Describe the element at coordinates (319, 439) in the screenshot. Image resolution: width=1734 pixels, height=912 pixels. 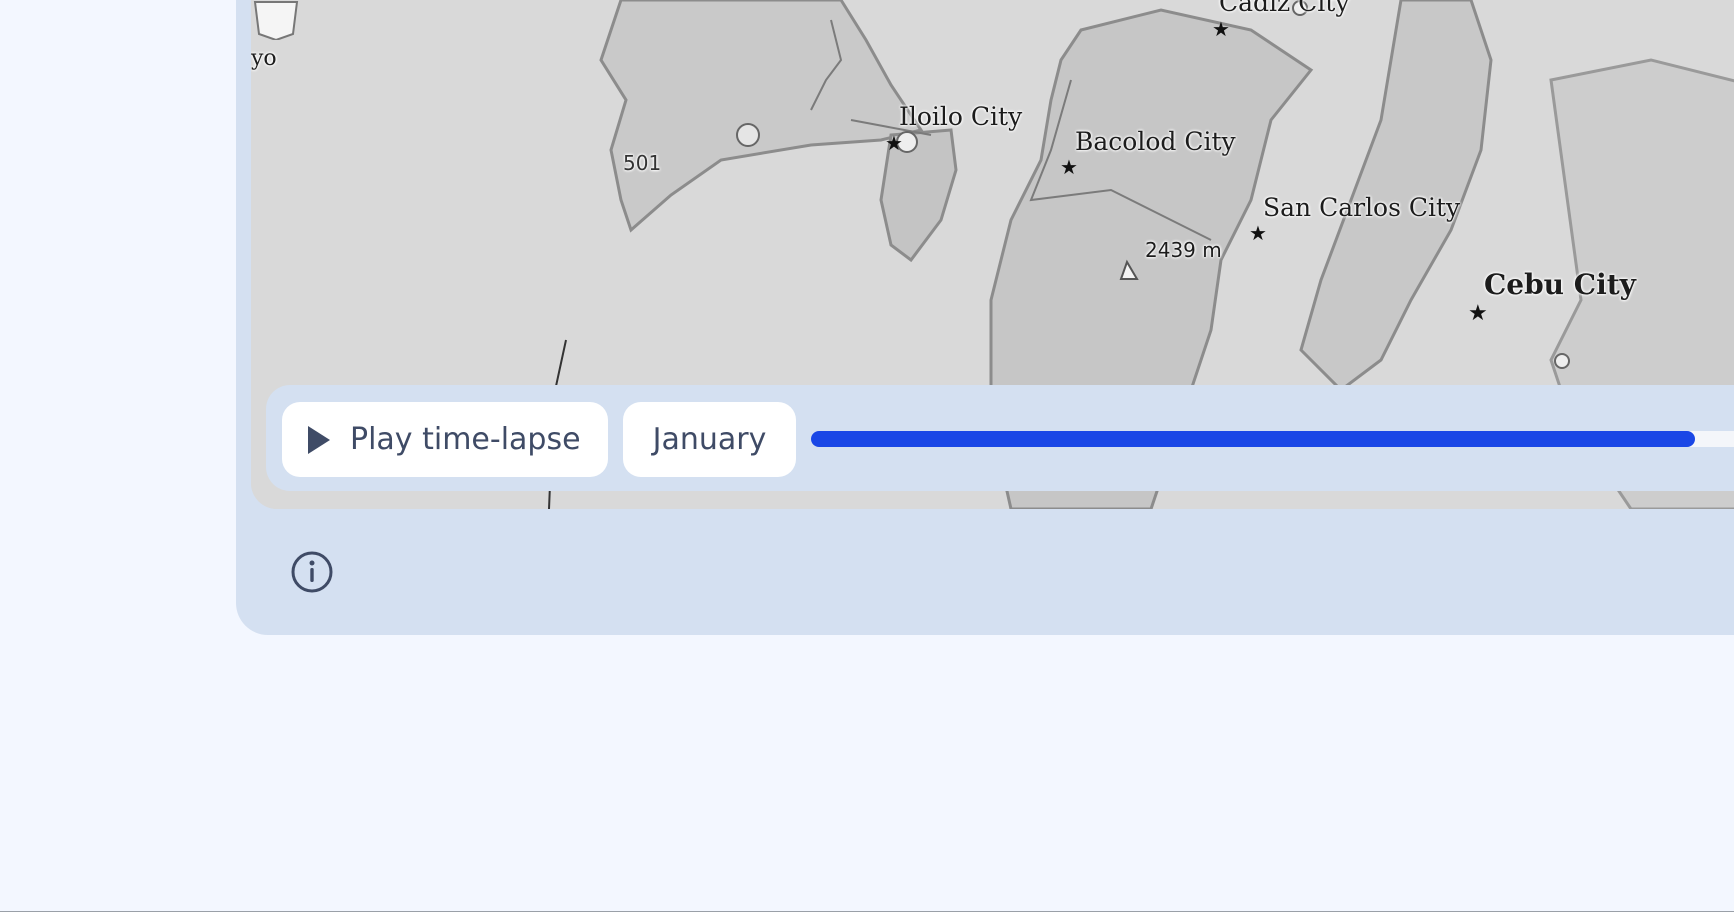
I see `play-icon` at that location.